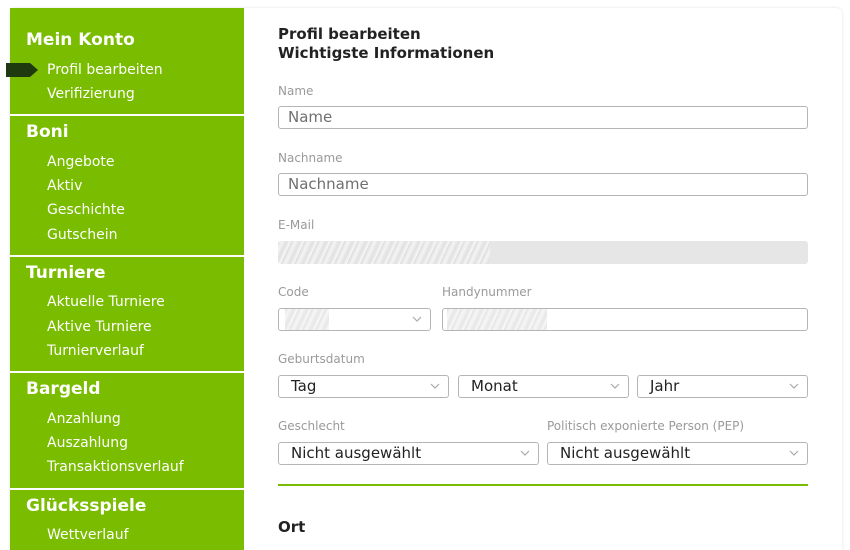 The image size is (850, 550). I want to click on pep-label: Politisch exponierte Person (PEP), so click(646, 426).